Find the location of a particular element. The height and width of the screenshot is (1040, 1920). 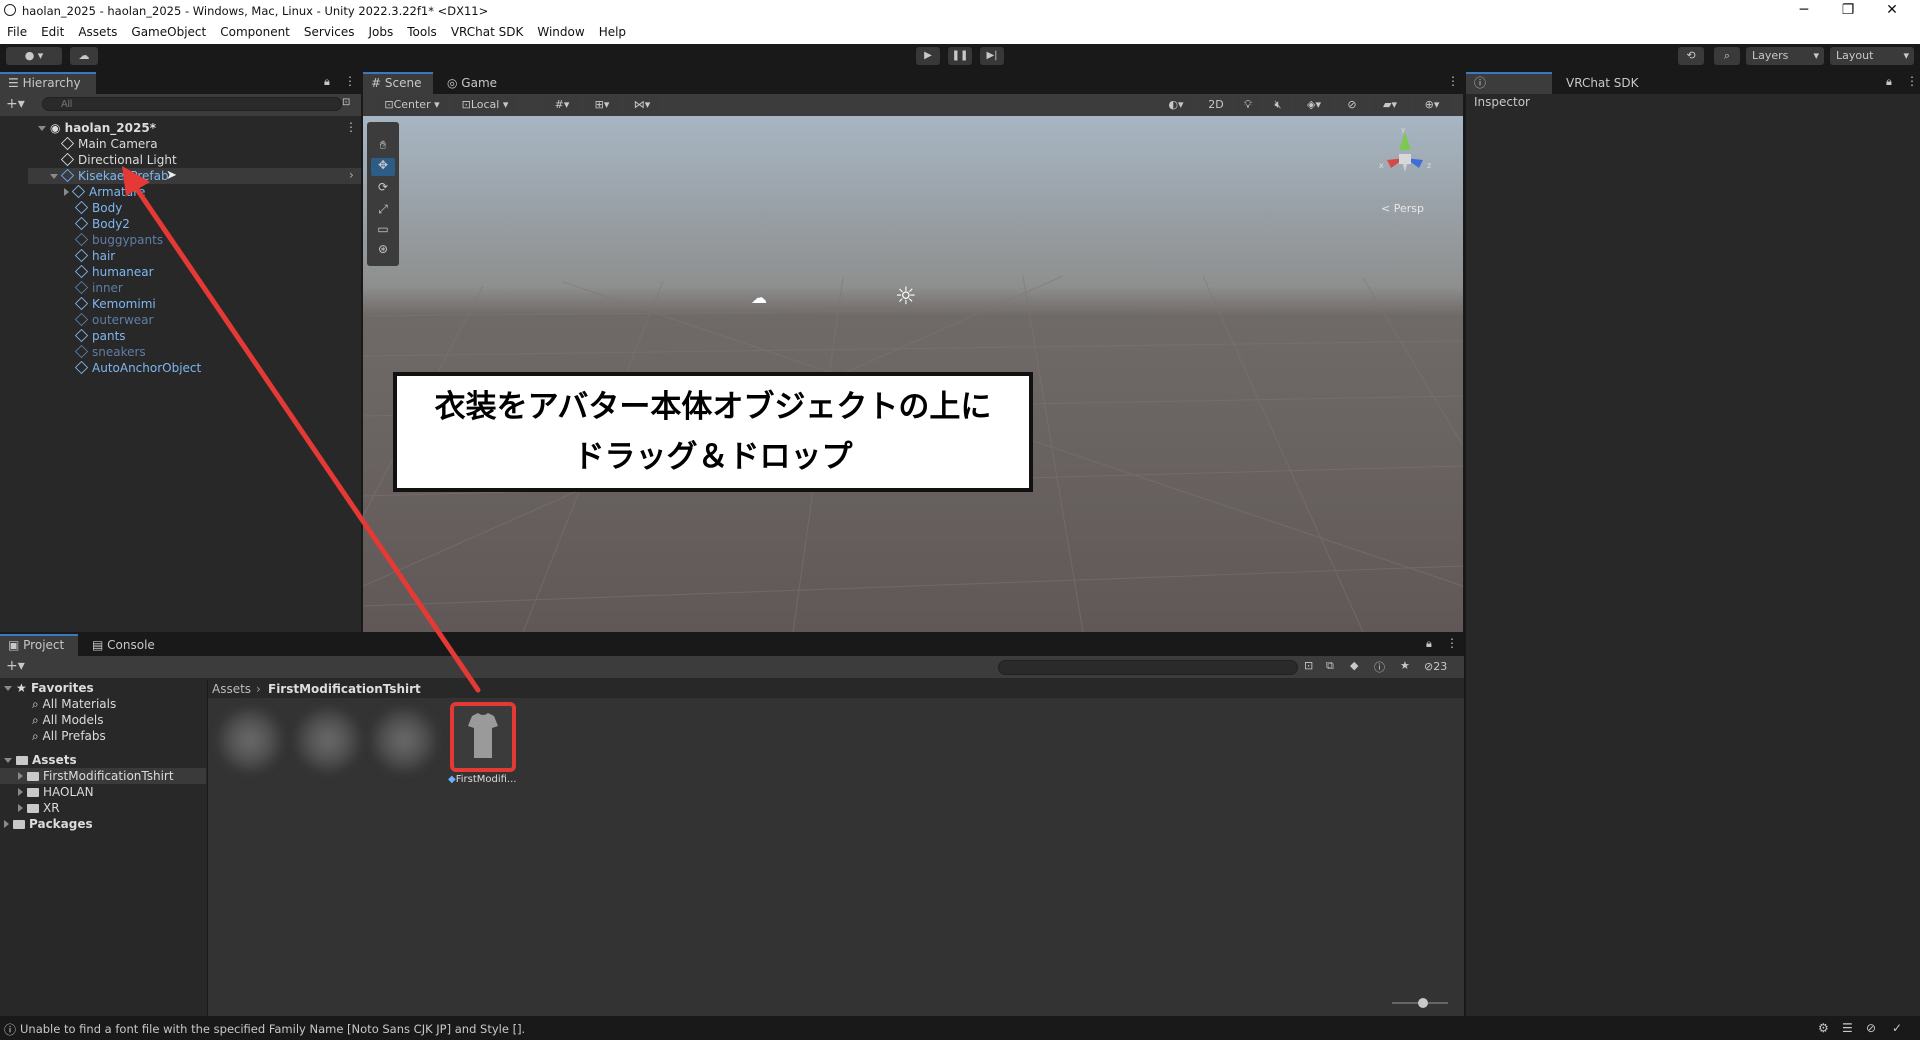

info-icon: ⓘ is located at coordinates (10, 1030).